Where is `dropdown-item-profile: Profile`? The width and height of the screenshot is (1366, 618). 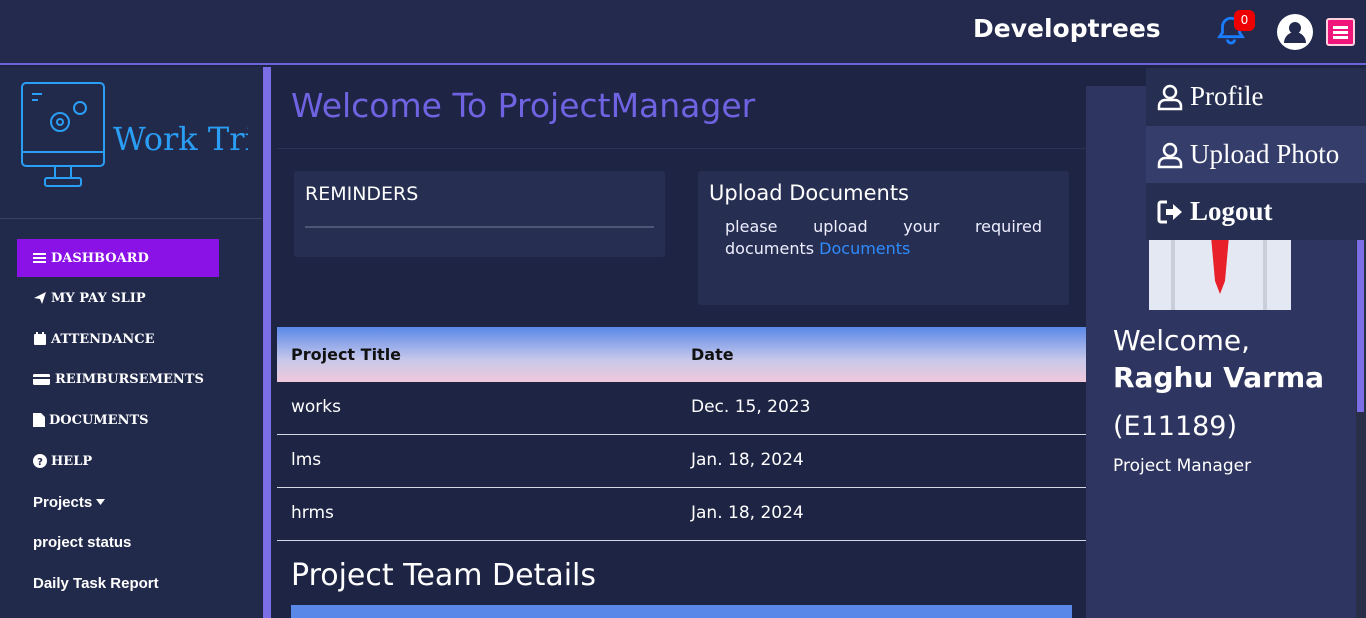 dropdown-item-profile: Profile is located at coordinates (1256, 96).